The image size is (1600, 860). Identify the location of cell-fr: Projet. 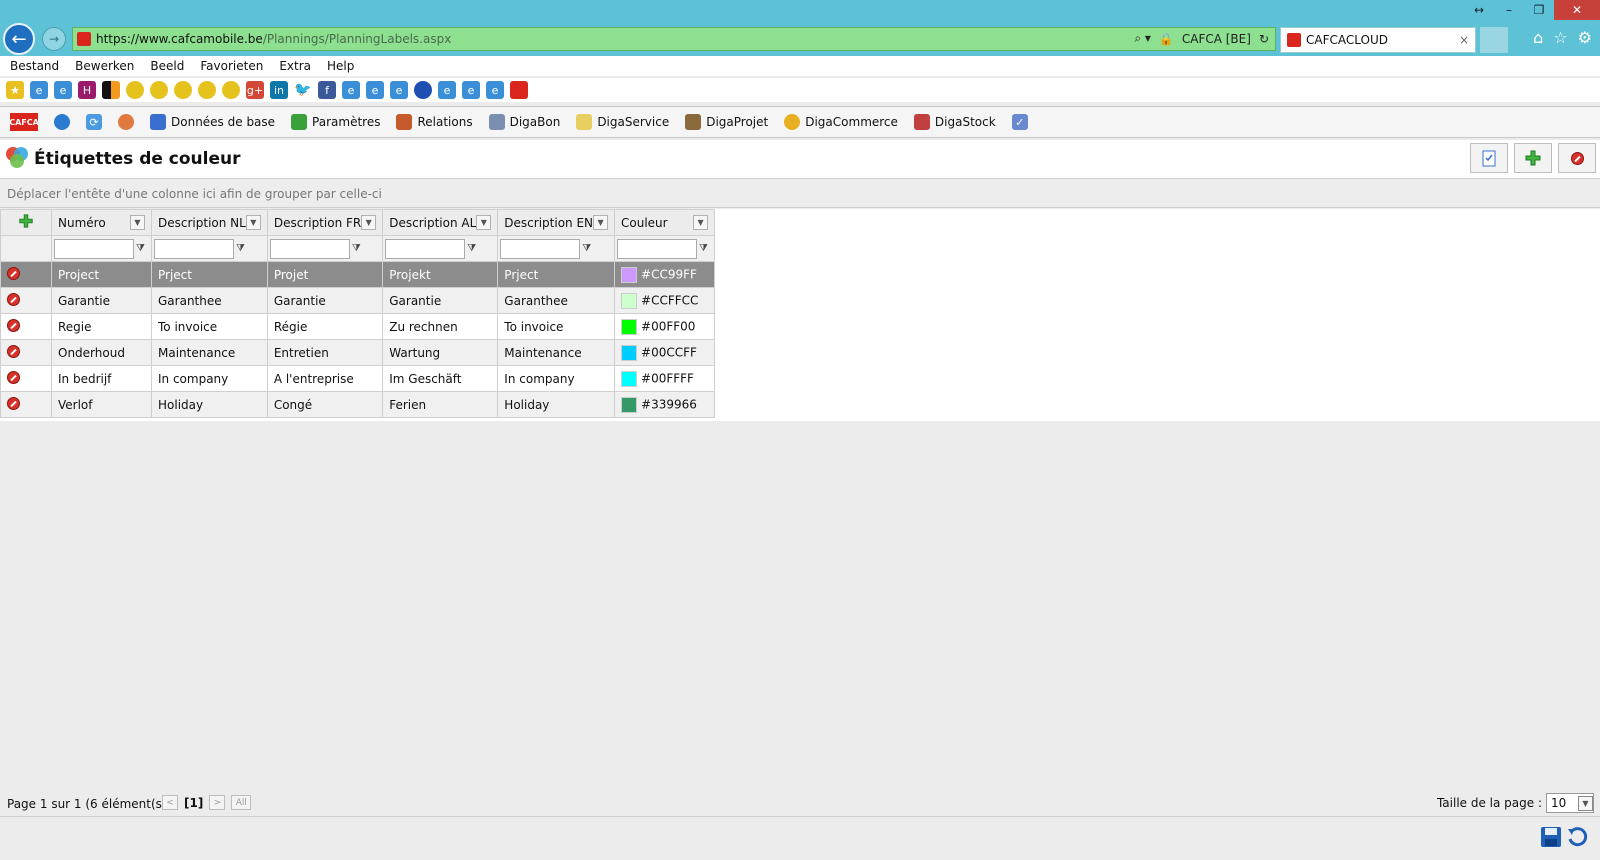
(325, 274).